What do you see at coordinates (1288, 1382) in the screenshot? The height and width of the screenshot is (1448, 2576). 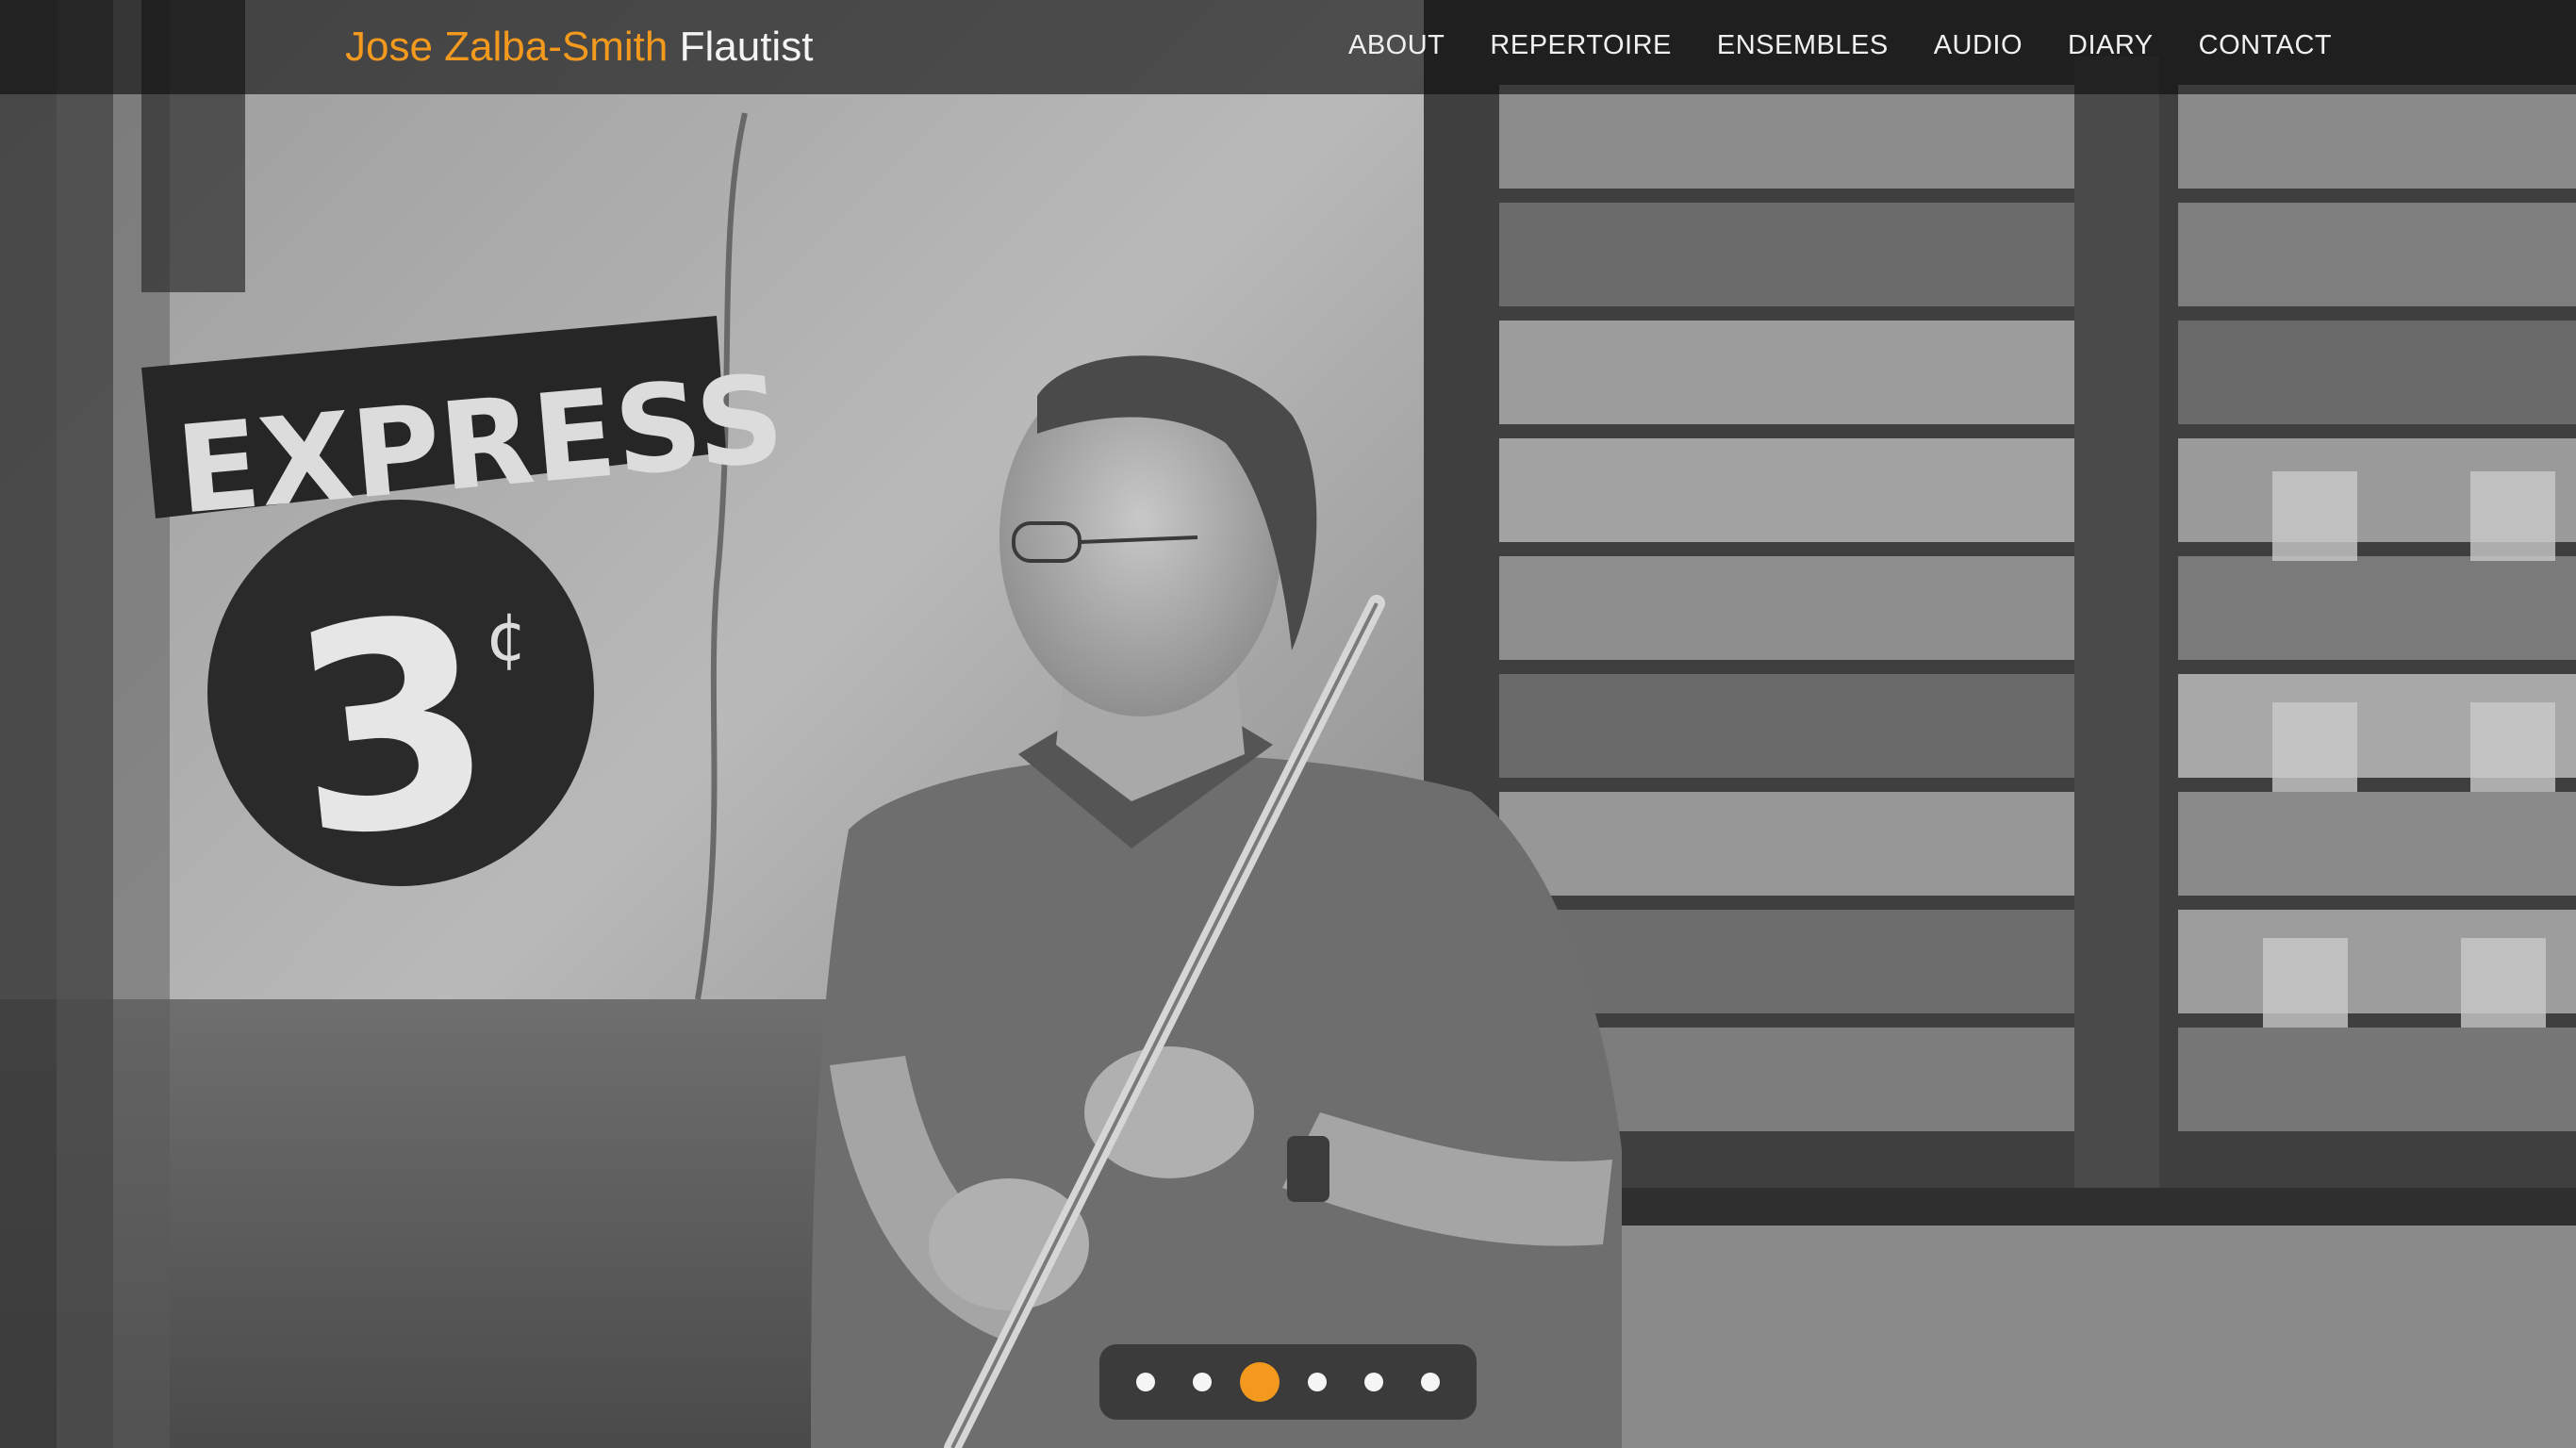 I see `slider-pager` at bounding box center [1288, 1382].